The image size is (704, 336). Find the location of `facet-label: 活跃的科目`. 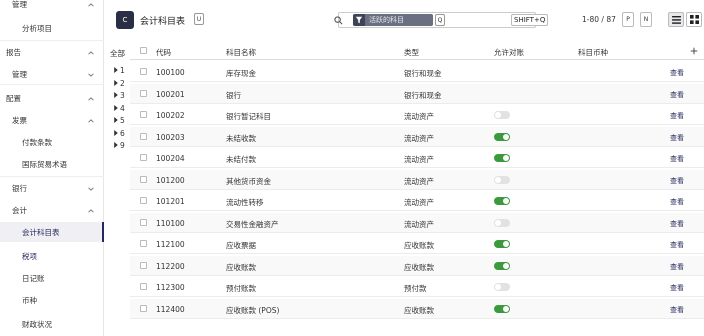

facet-label: 活跃的科目 is located at coordinates (386, 20).